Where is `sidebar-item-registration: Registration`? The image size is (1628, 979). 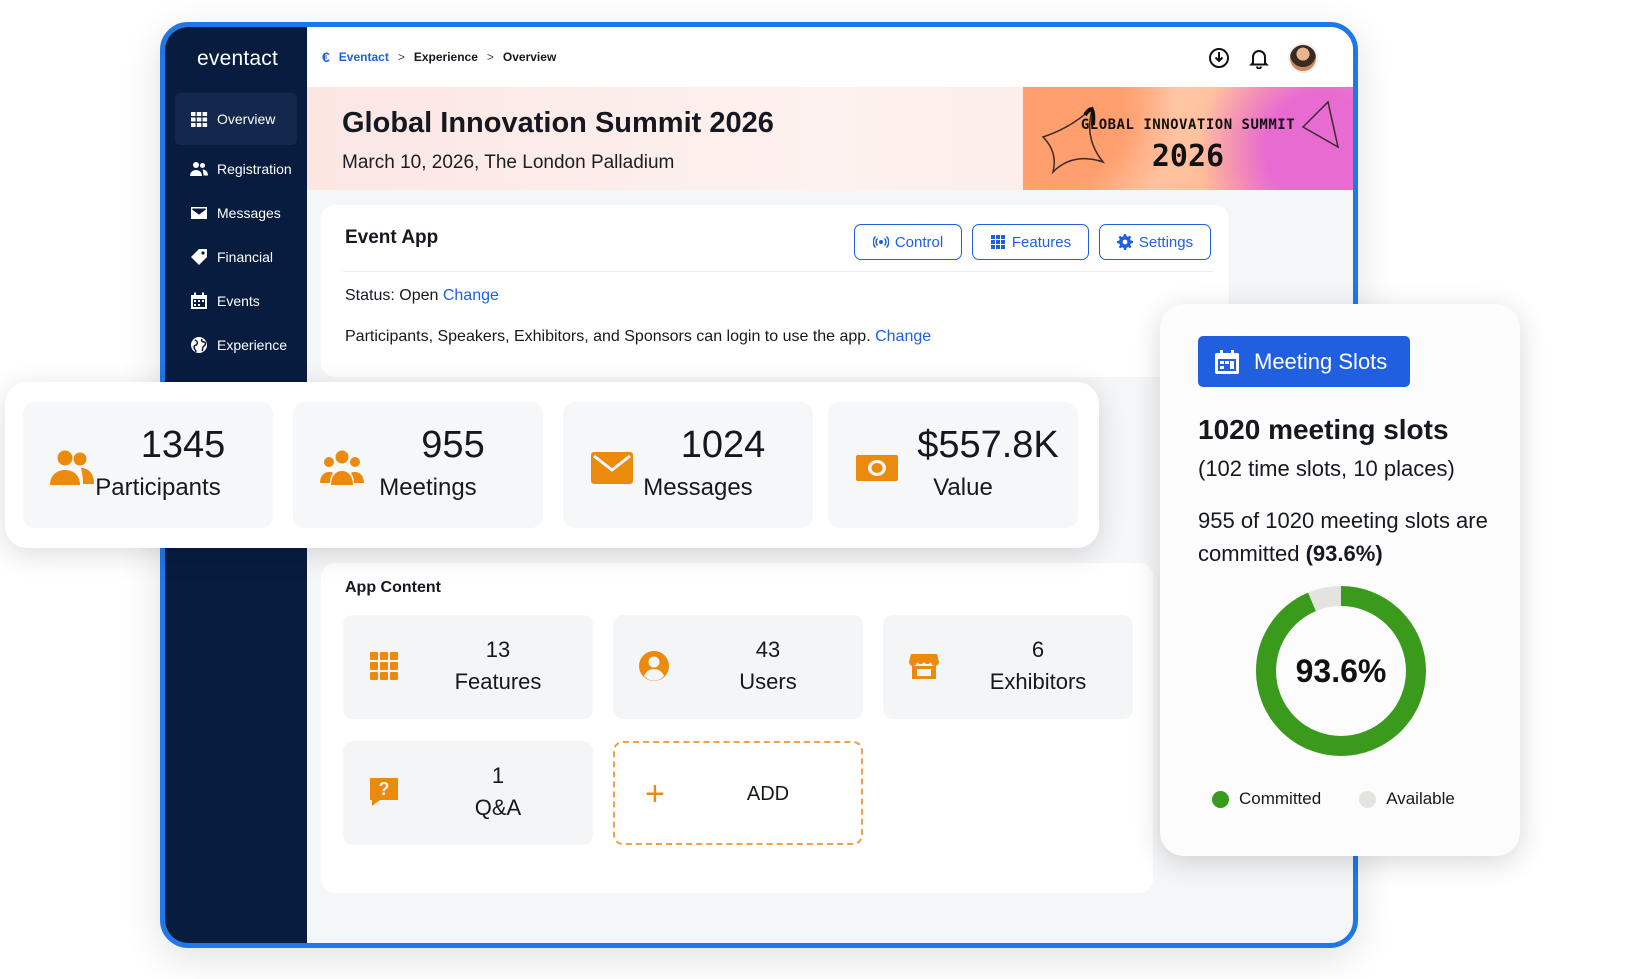
sidebar-item-registration: Registration is located at coordinates (236, 169).